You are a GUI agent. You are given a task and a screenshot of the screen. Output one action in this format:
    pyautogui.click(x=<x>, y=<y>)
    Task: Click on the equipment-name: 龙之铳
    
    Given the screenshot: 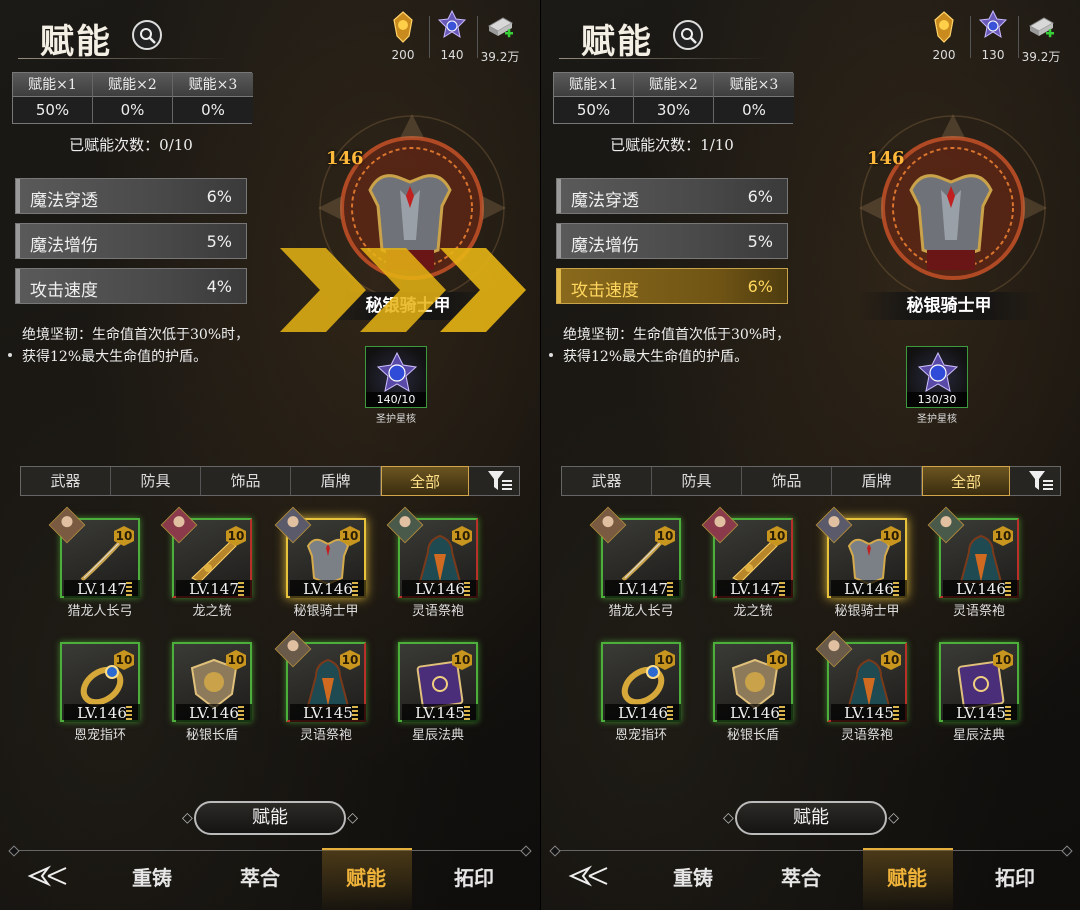 What is the action you would take?
    pyautogui.click(x=212, y=611)
    